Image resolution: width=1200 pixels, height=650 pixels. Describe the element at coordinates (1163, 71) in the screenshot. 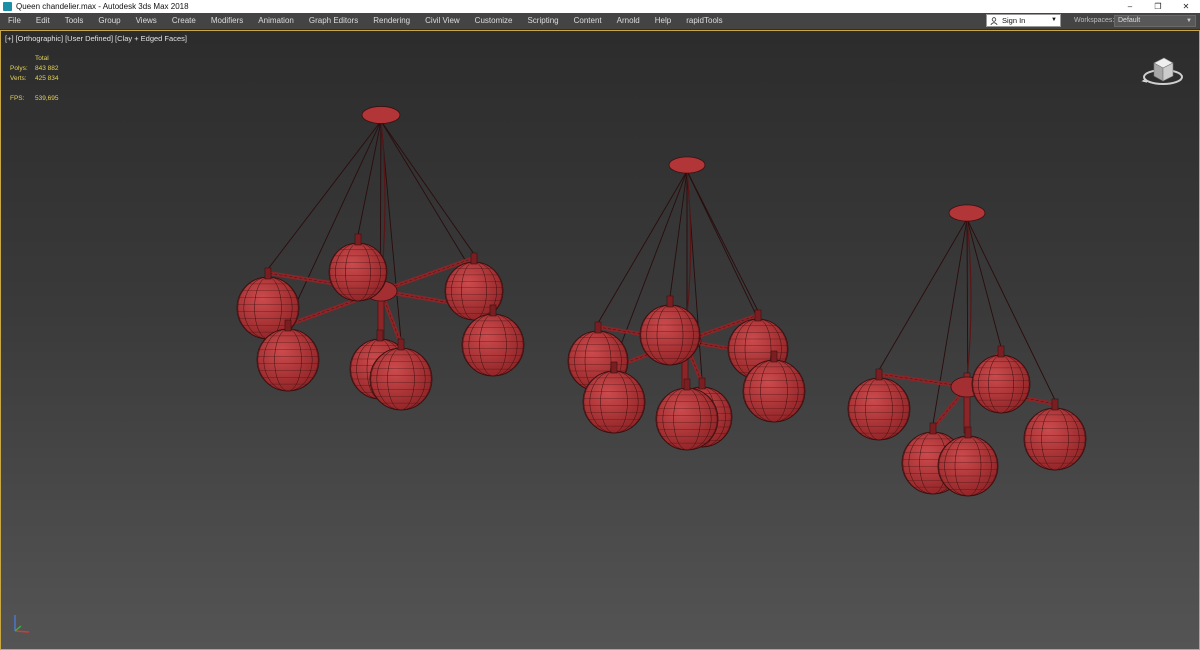

I see `viewcube-icon` at that location.